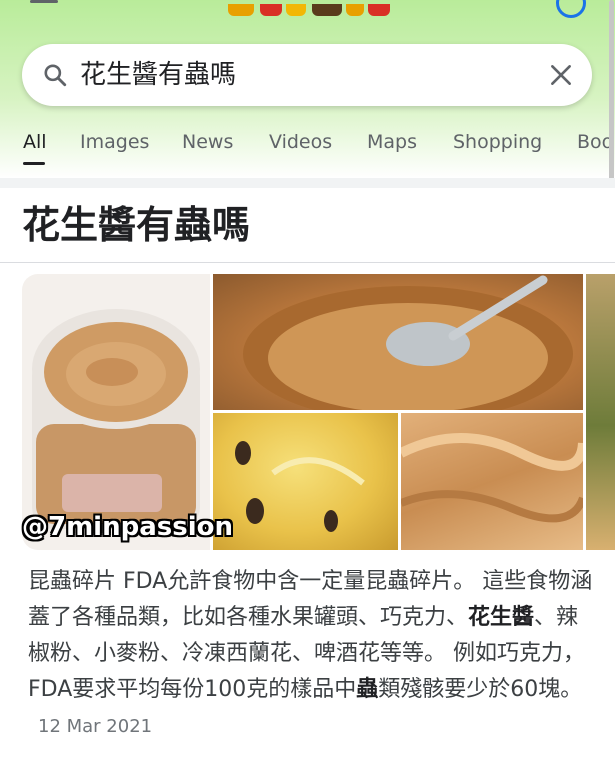 The height and width of the screenshot is (757, 615). What do you see at coordinates (300, 142) in the screenshot?
I see `tab-videos: Videos` at bounding box center [300, 142].